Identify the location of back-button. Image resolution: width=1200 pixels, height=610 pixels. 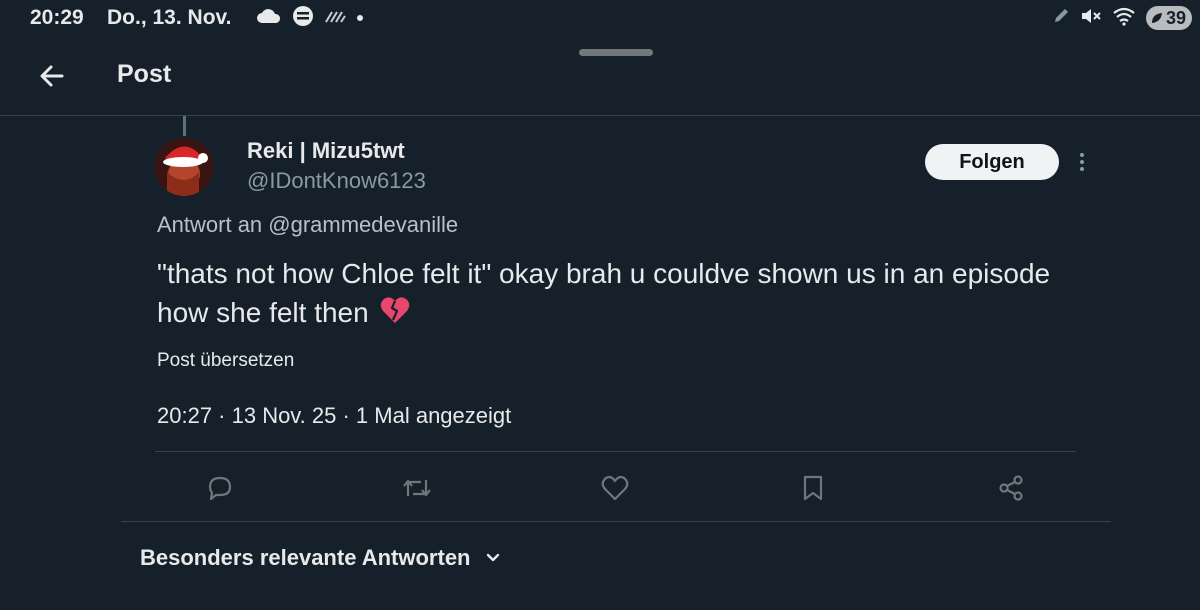
(52, 76).